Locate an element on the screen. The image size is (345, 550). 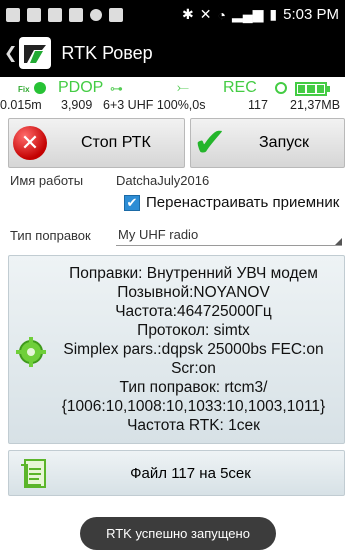
receiver-battery-tip is located at coordinates (328, 89).